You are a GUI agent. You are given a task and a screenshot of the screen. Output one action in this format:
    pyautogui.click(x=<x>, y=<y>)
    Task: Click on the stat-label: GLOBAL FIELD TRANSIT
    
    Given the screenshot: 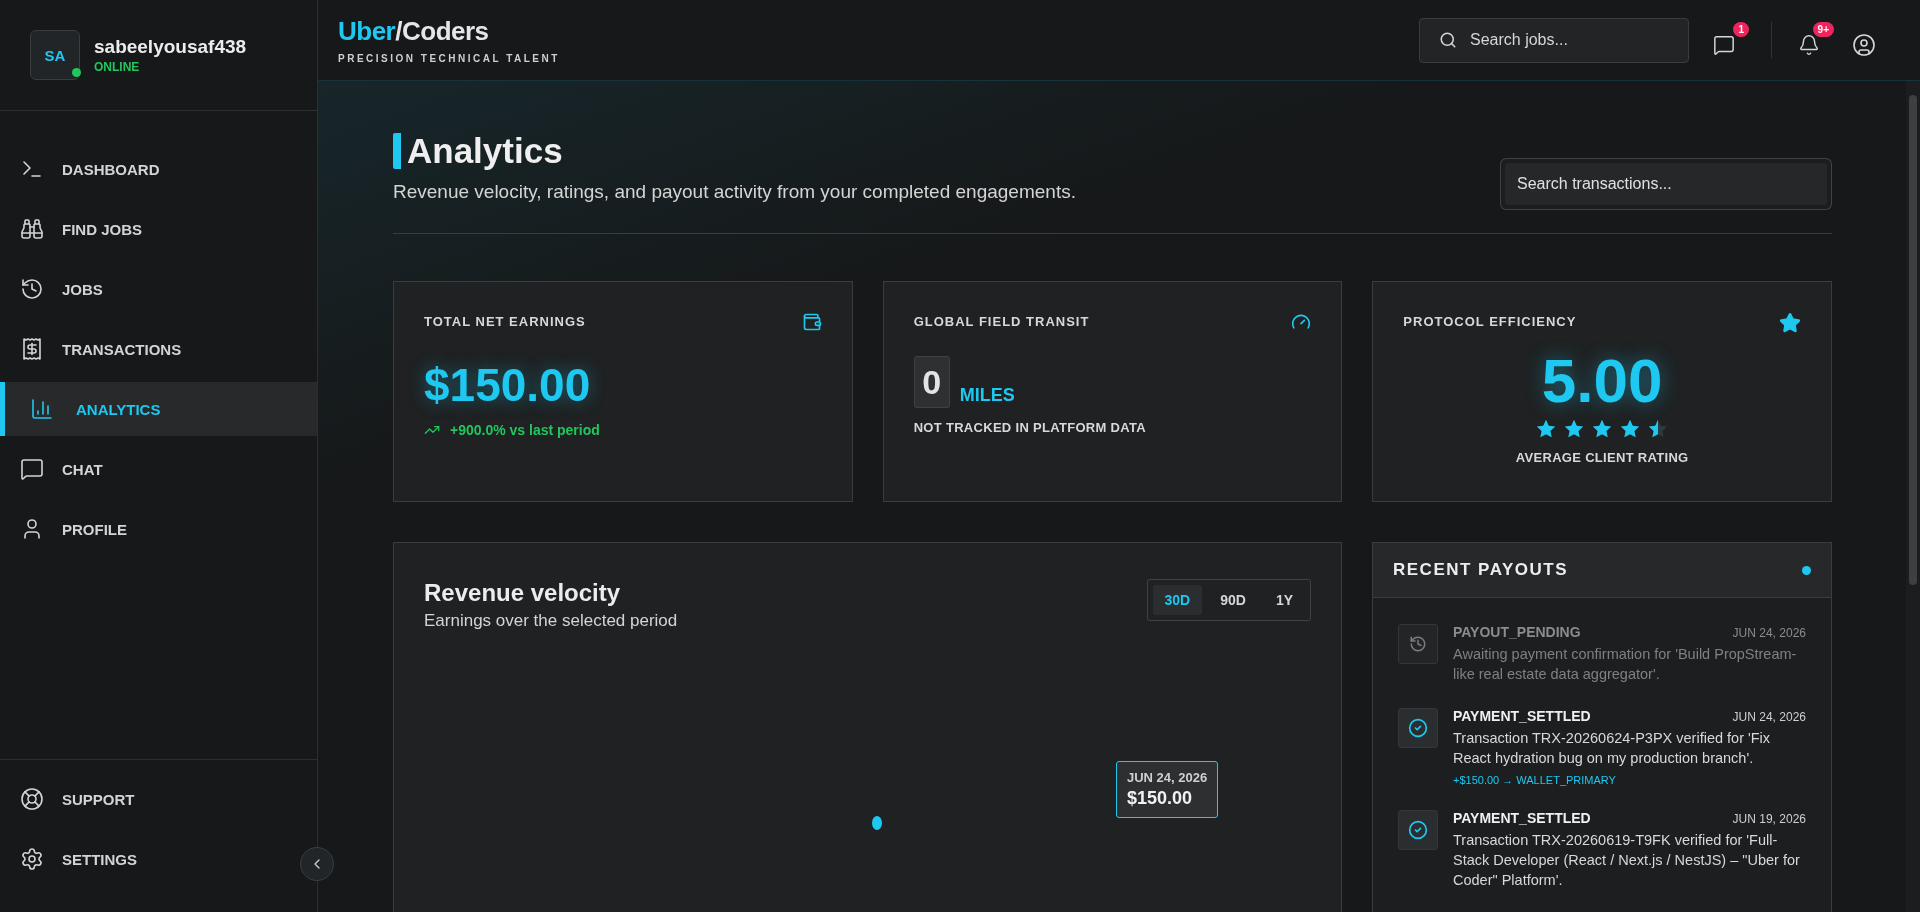 What is the action you would take?
    pyautogui.click(x=1001, y=321)
    